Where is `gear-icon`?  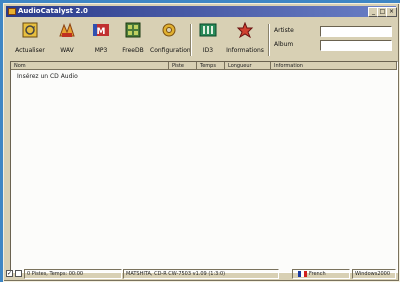 gear-icon is located at coordinates (169, 30).